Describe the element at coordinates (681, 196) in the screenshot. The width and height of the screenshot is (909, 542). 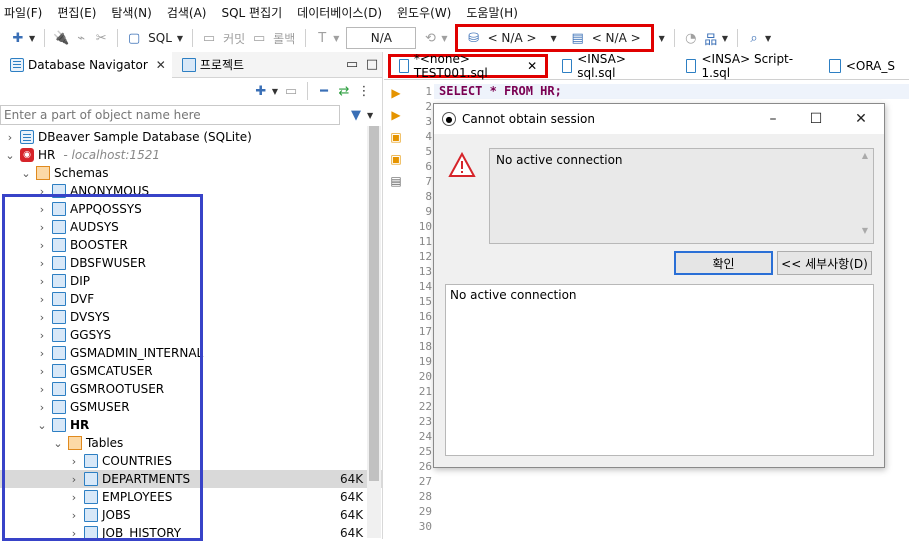
I see `error-message-box: No active connection ▲ ▼` at that location.